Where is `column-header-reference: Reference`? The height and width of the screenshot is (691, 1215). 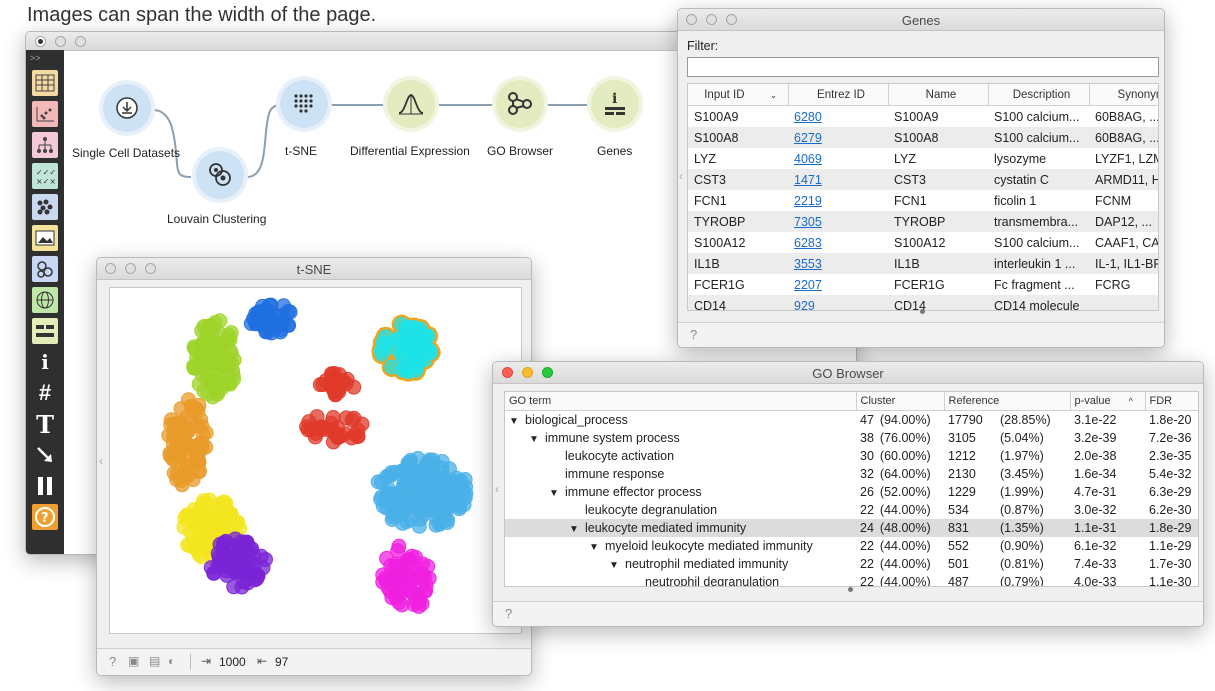 column-header-reference: Reference is located at coordinates (1007, 401).